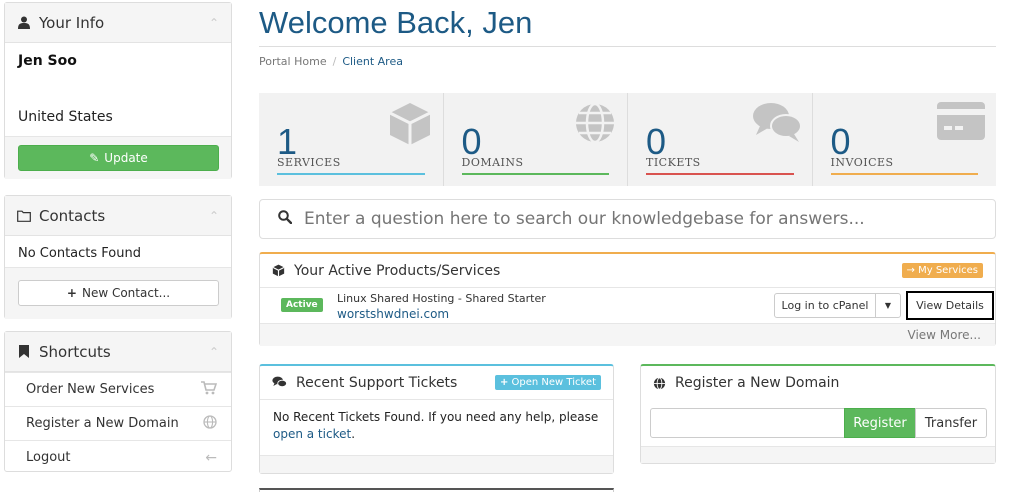  What do you see at coordinates (90, 389) in the screenshot?
I see `shortcut-label: Order New Services` at bounding box center [90, 389].